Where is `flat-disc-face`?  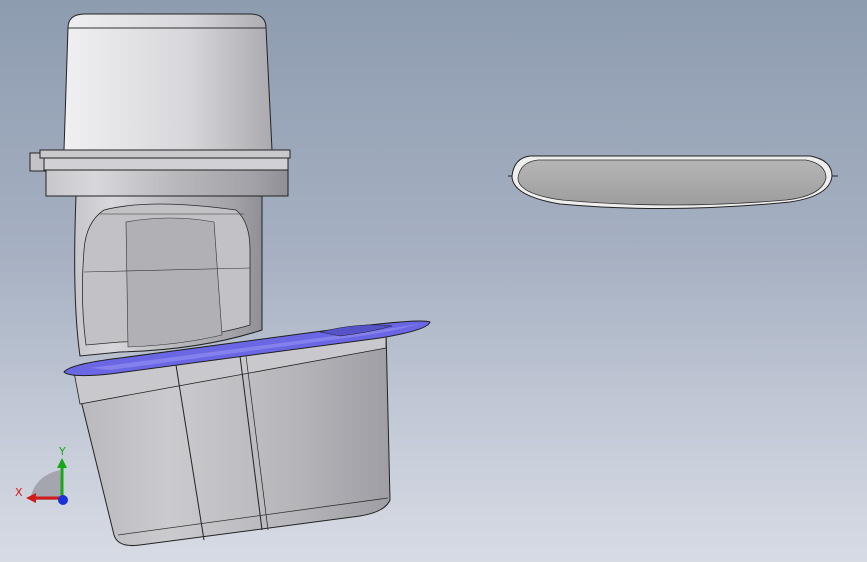 flat-disc-face is located at coordinates (672, 182).